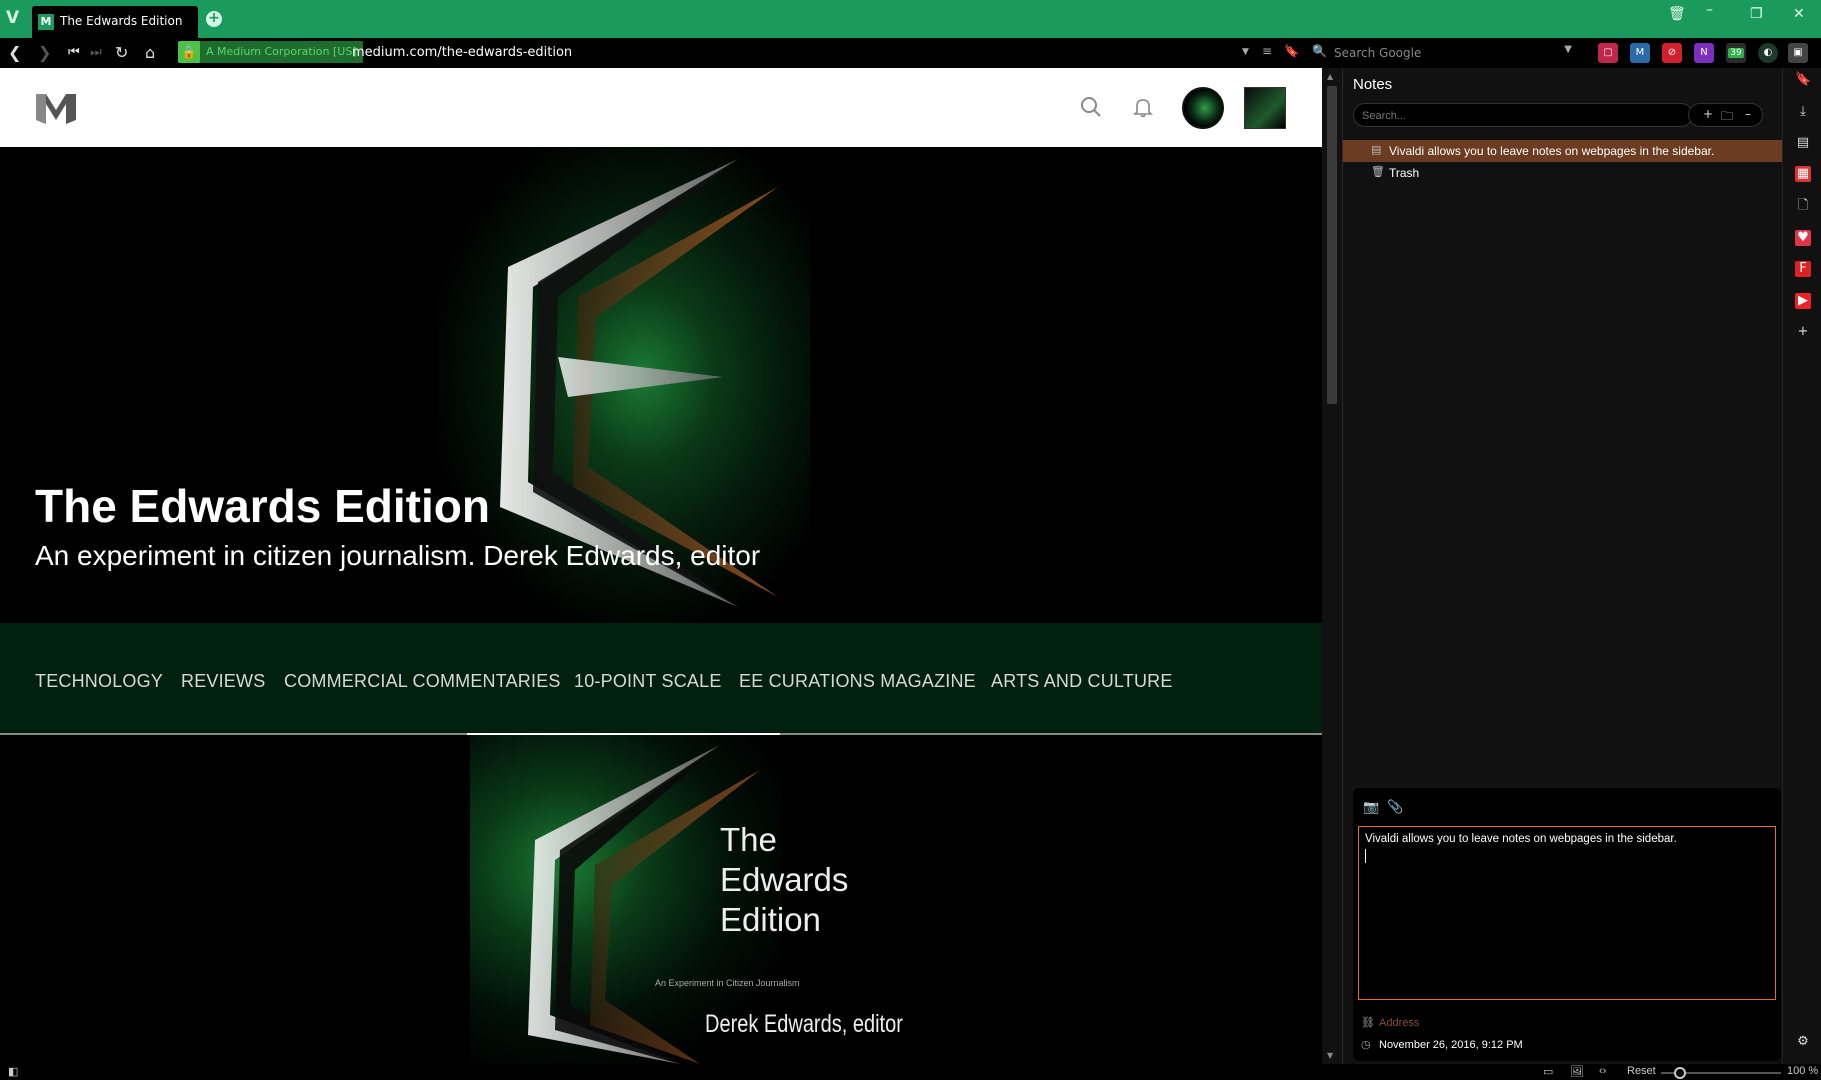 The image size is (1821, 1080). What do you see at coordinates (1366, 1045) in the screenshot?
I see `clock-icon: ◷` at bounding box center [1366, 1045].